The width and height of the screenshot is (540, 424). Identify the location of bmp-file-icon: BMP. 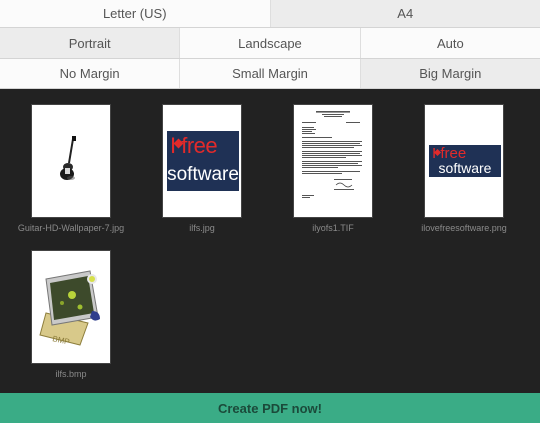
(69, 308).